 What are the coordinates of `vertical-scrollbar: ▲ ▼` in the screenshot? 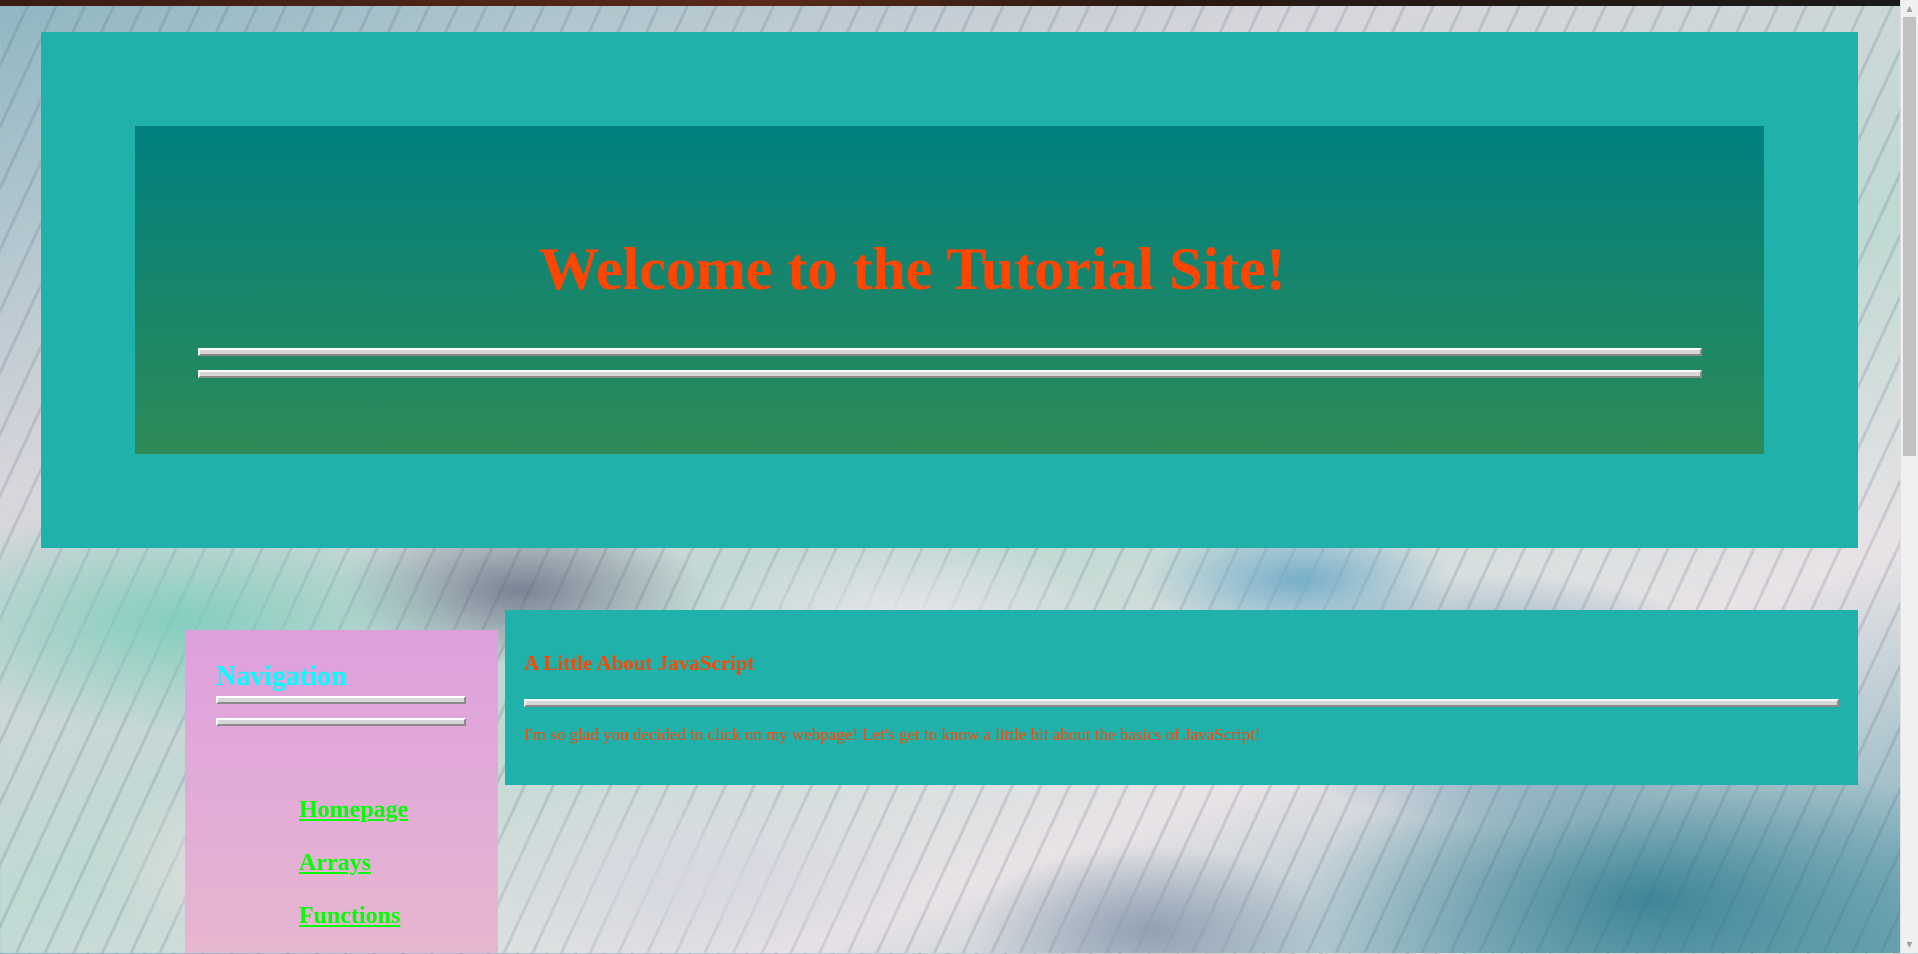 It's located at (1909, 476).